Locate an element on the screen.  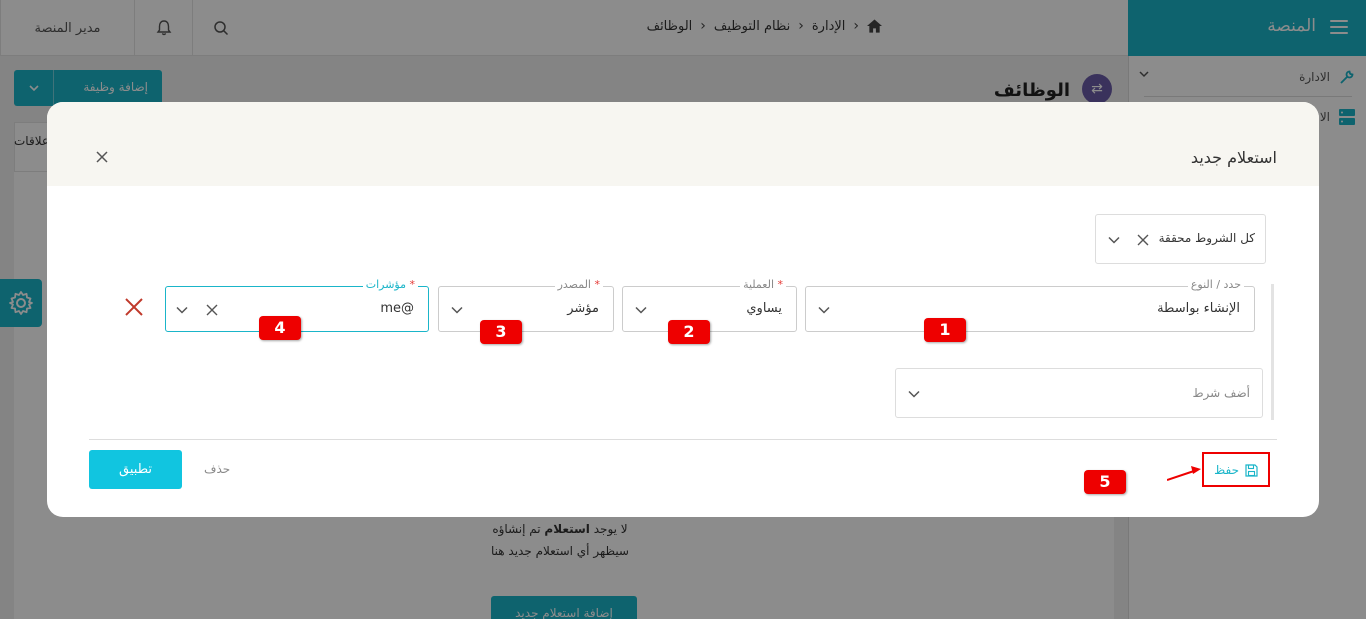
group-indicator-line is located at coordinates (1272, 352).